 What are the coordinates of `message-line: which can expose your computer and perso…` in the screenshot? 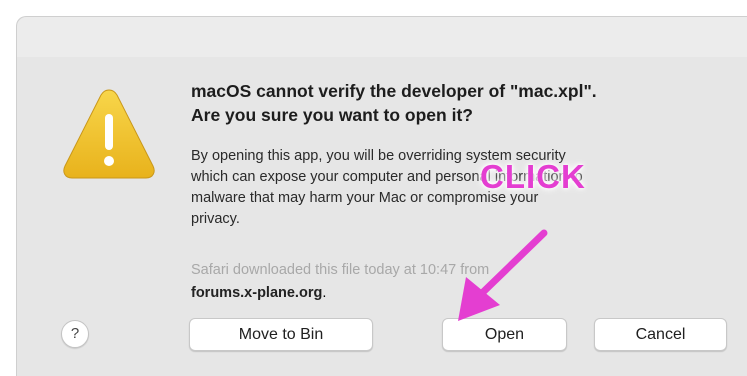 It's located at (387, 177).